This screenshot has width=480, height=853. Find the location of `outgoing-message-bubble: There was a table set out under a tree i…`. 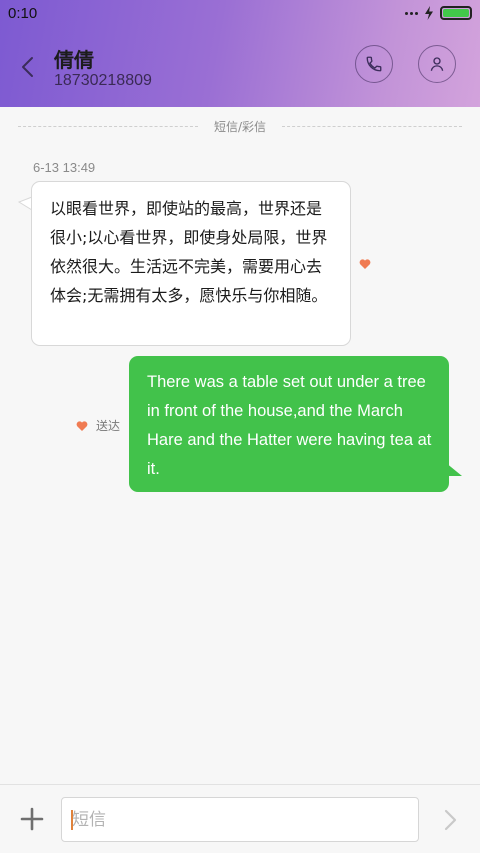

outgoing-message-bubble: There was a table set out under a tree i… is located at coordinates (289, 424).